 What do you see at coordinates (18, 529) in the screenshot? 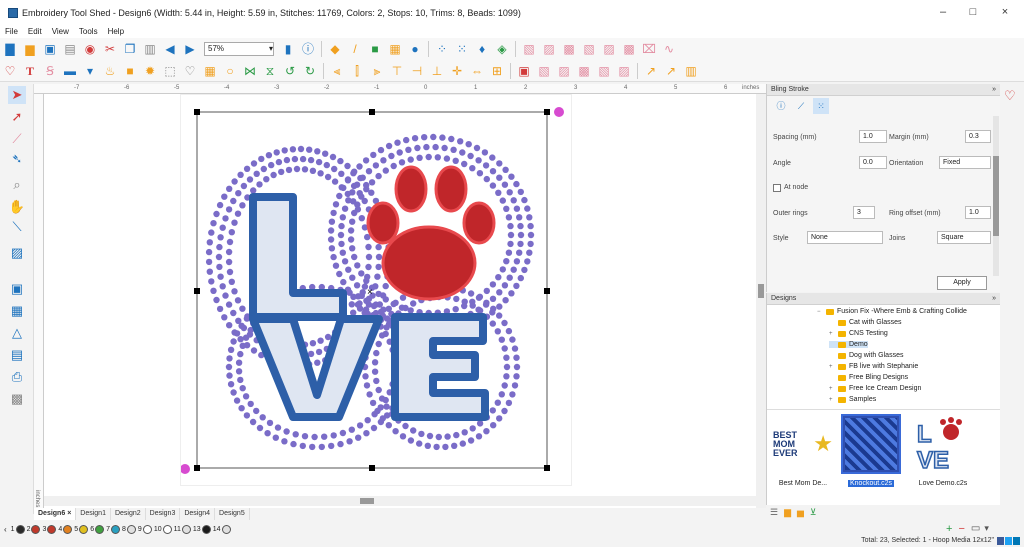
I see `thread-color-chip: 1` at bounding box center [18, 529].